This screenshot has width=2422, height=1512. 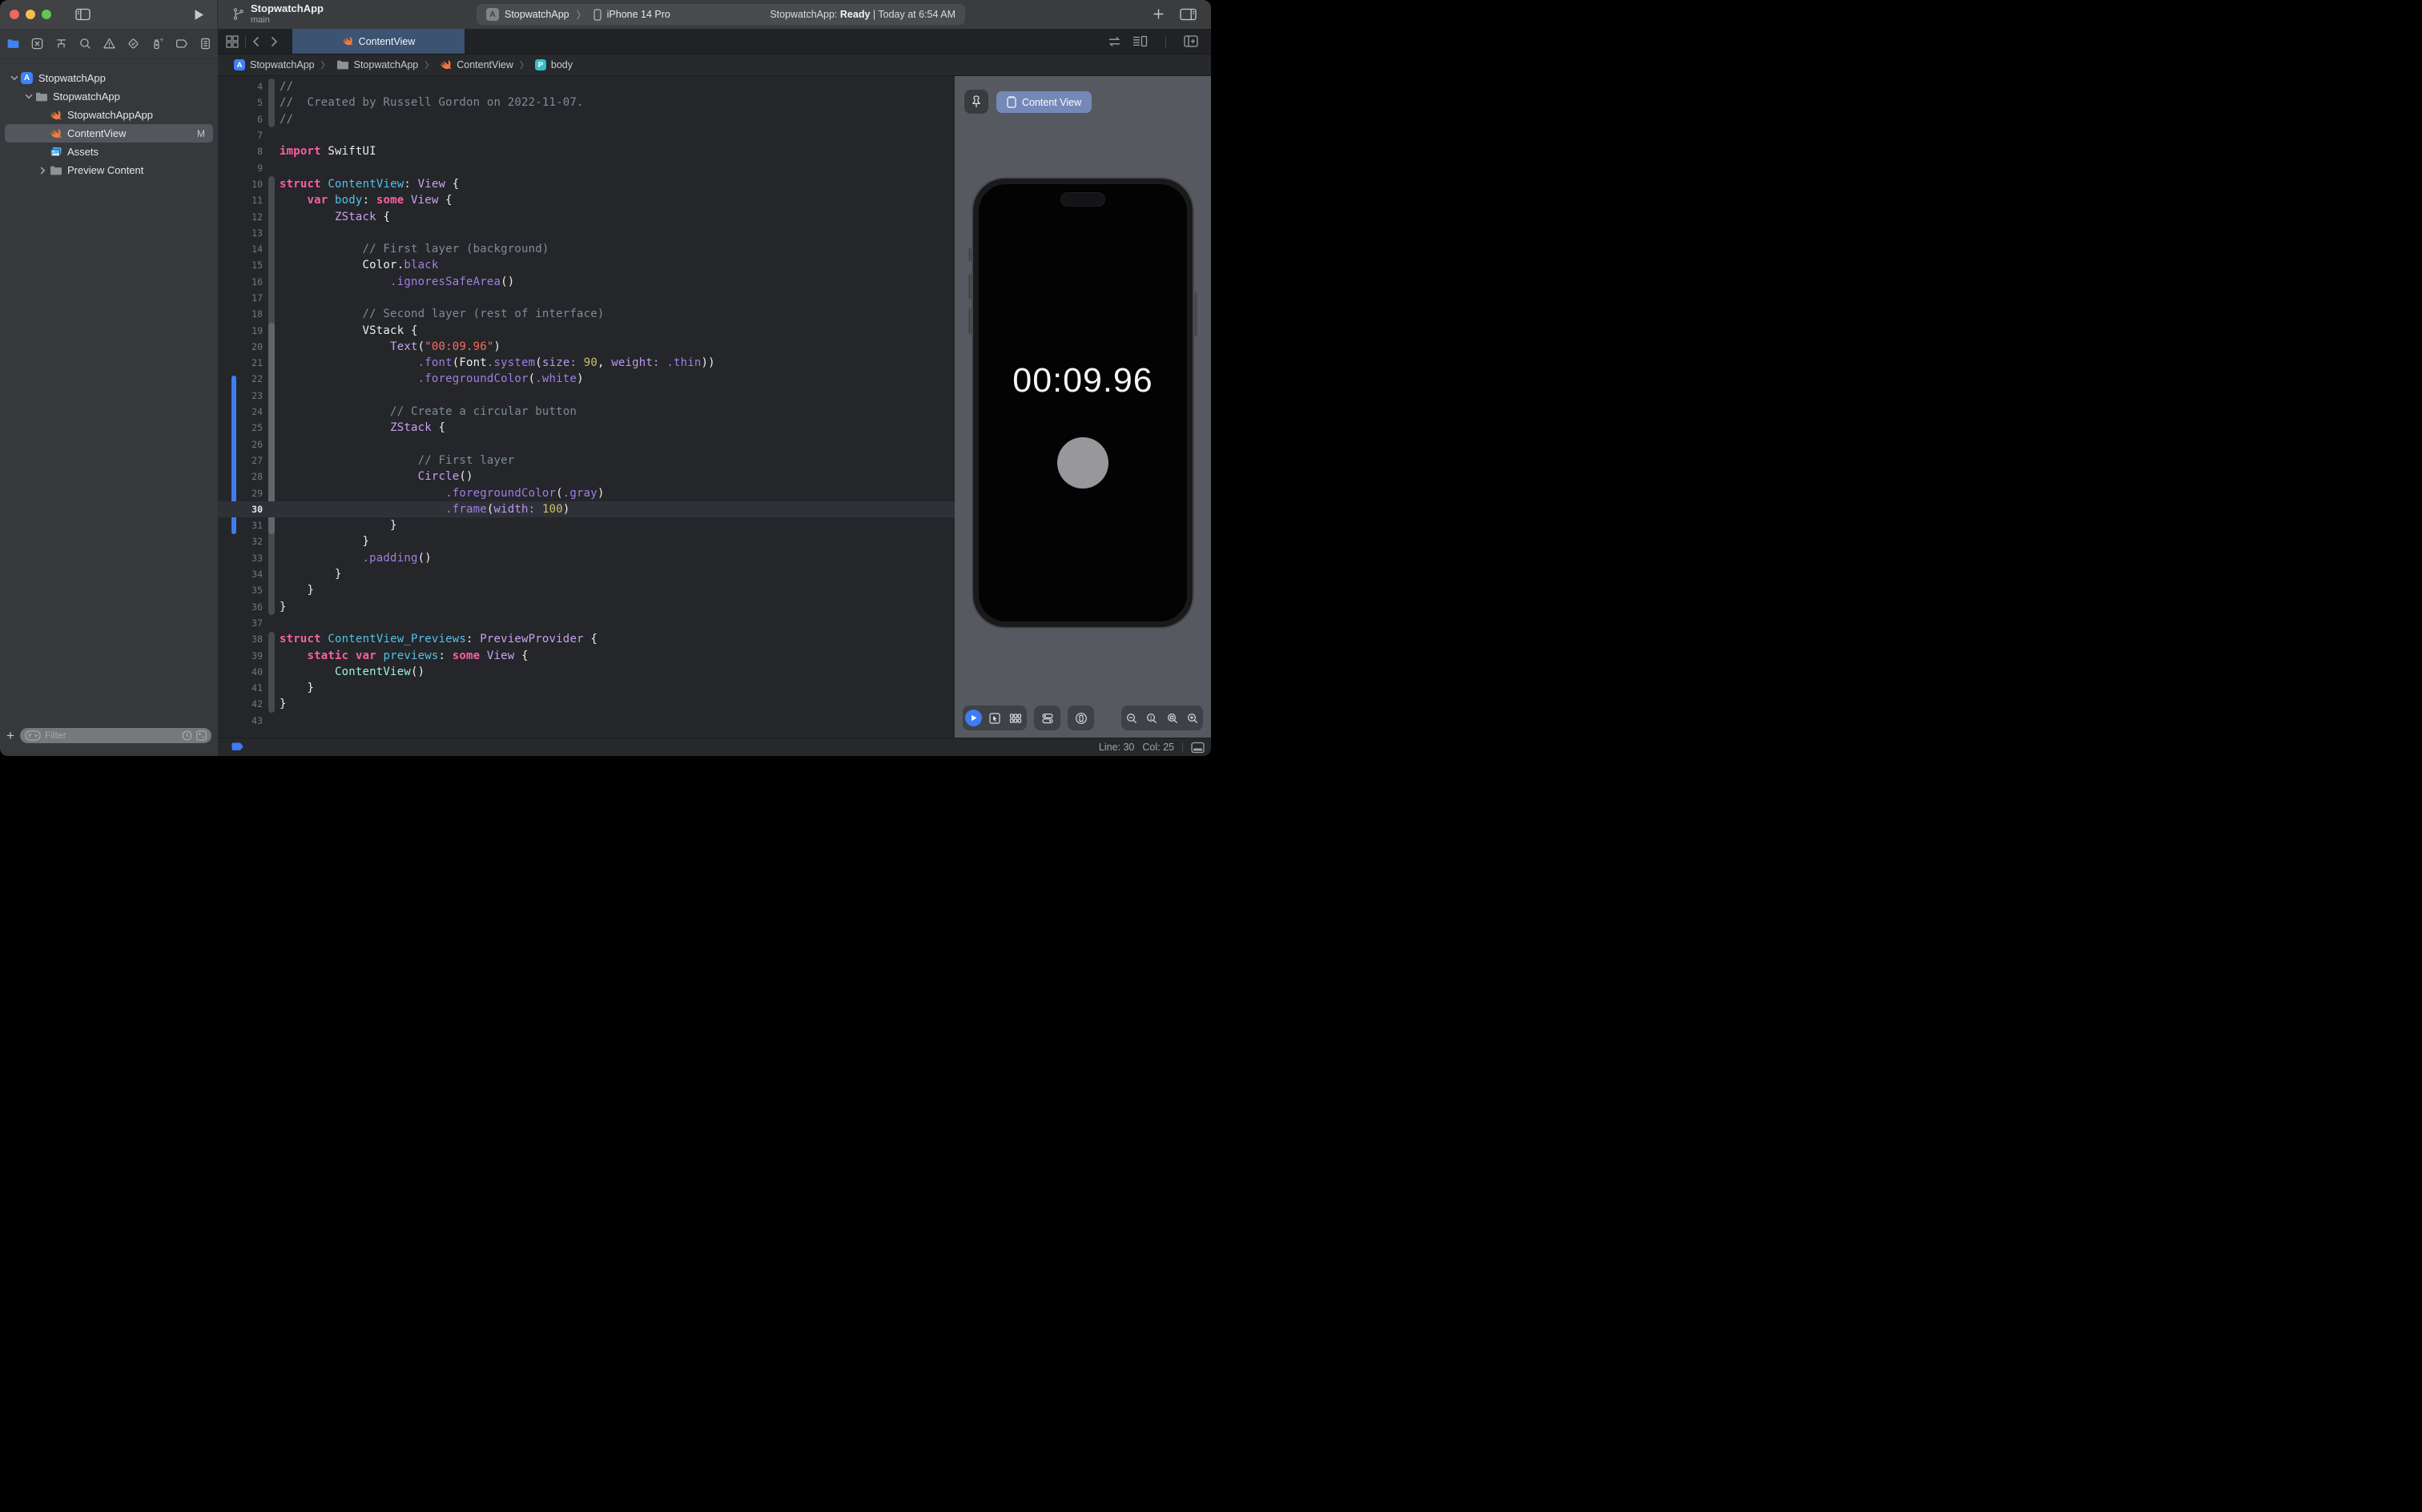 What do you see at coordinates (241, 639) in the screenshot?
I see `line-number: 38` at bounding box center [241, 639].